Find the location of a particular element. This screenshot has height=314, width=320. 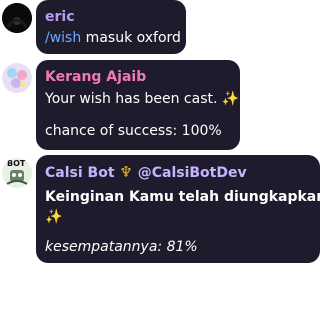

message-line: Your wish has been cast. ✨ is located at coordinates (142, 99).